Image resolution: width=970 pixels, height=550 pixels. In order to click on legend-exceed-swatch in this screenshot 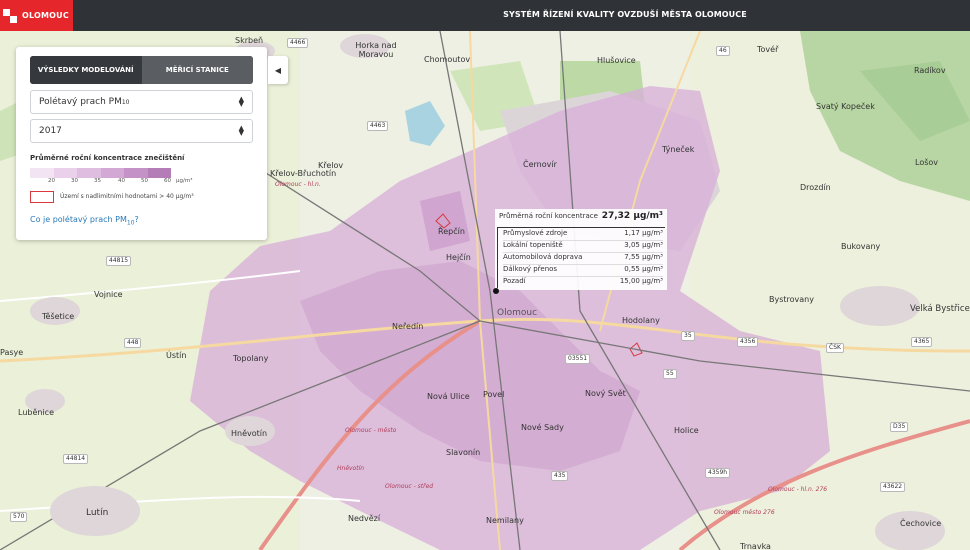, I will do `click(42, 197)`.